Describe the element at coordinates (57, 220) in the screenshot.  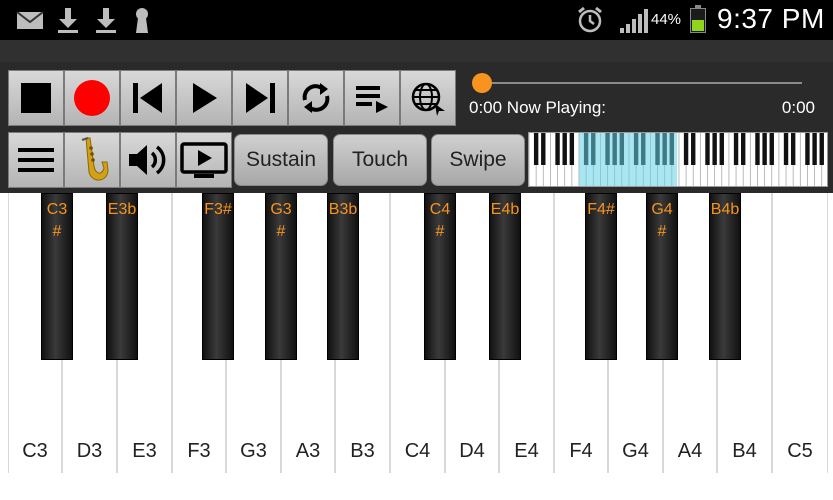
I see `black-key-label: C3 #` at that location.